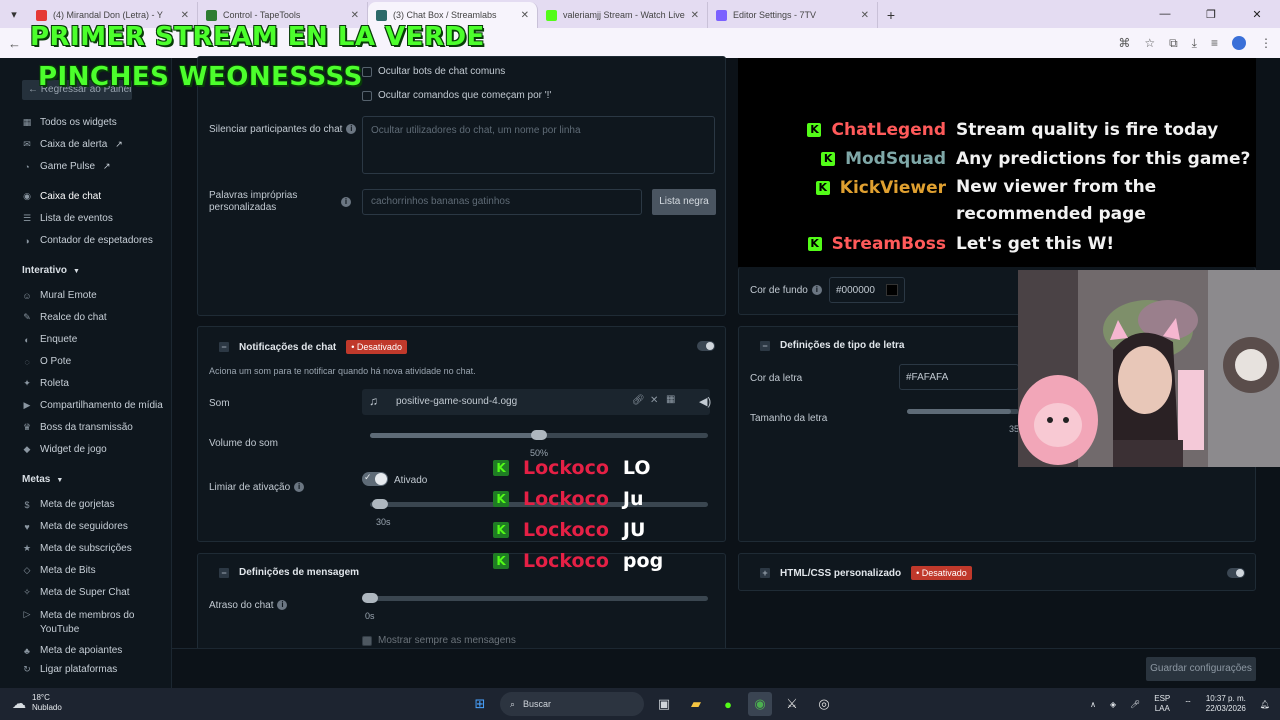 This screenshot has height=720, width=1280. I want to click on expand-icon: +, so click(765, 573).